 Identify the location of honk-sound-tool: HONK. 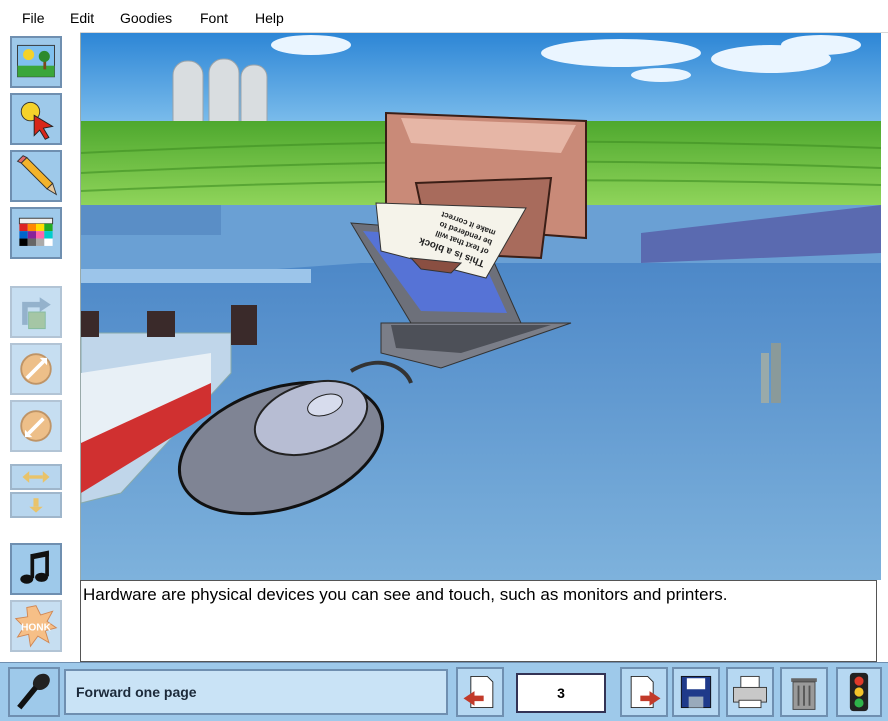
(36, 626).